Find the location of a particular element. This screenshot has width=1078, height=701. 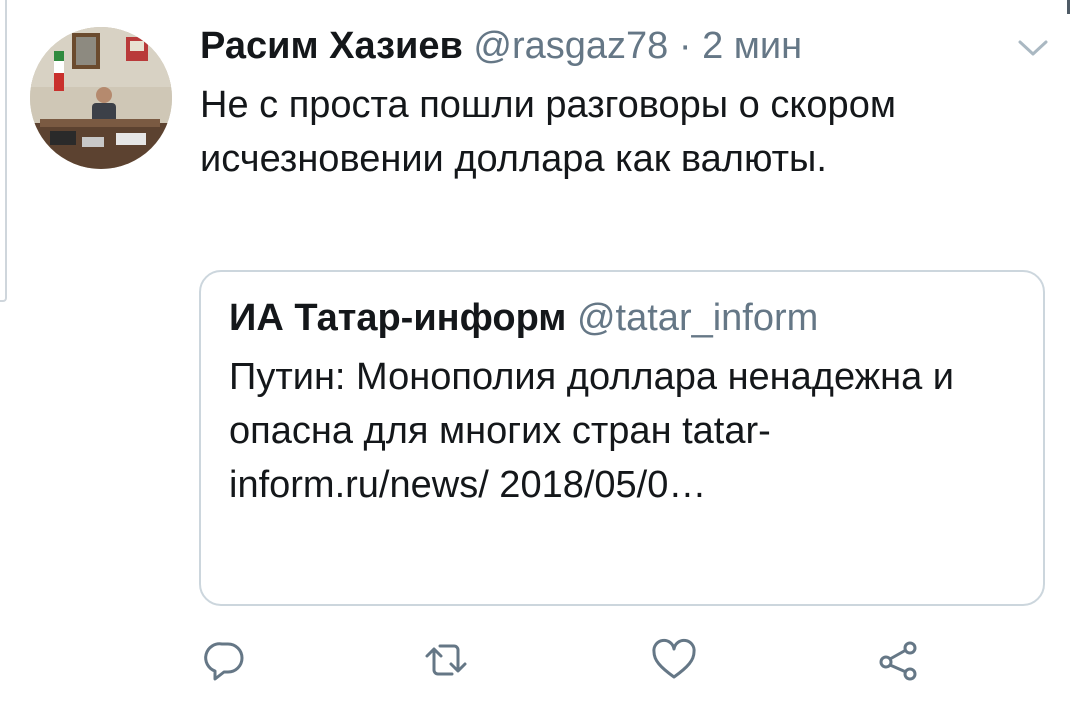

tweet-header: Расим Хазиев @rasgaz78 · 2 мин is located at coordinates (501, 46).